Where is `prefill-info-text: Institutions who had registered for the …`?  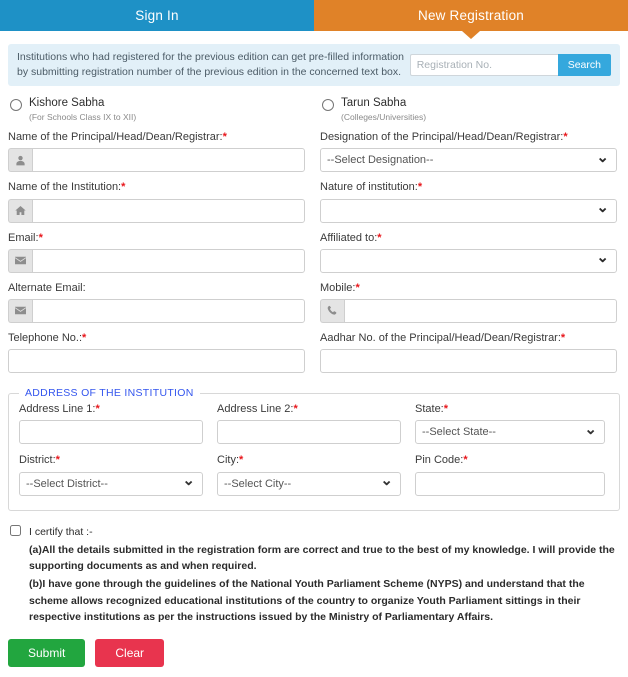 prefill-info-text: Institutions who had registered for the … is located at coordinates (210, 64).